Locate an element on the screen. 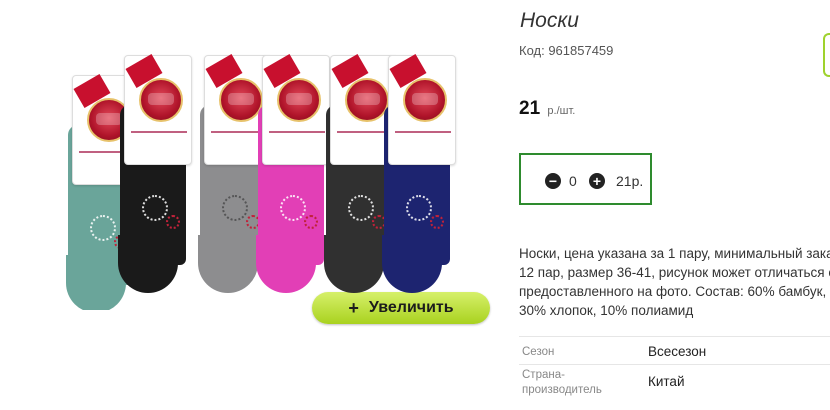  quantity-widget: − 0 + 21р. is located at coordinates (585, 179).